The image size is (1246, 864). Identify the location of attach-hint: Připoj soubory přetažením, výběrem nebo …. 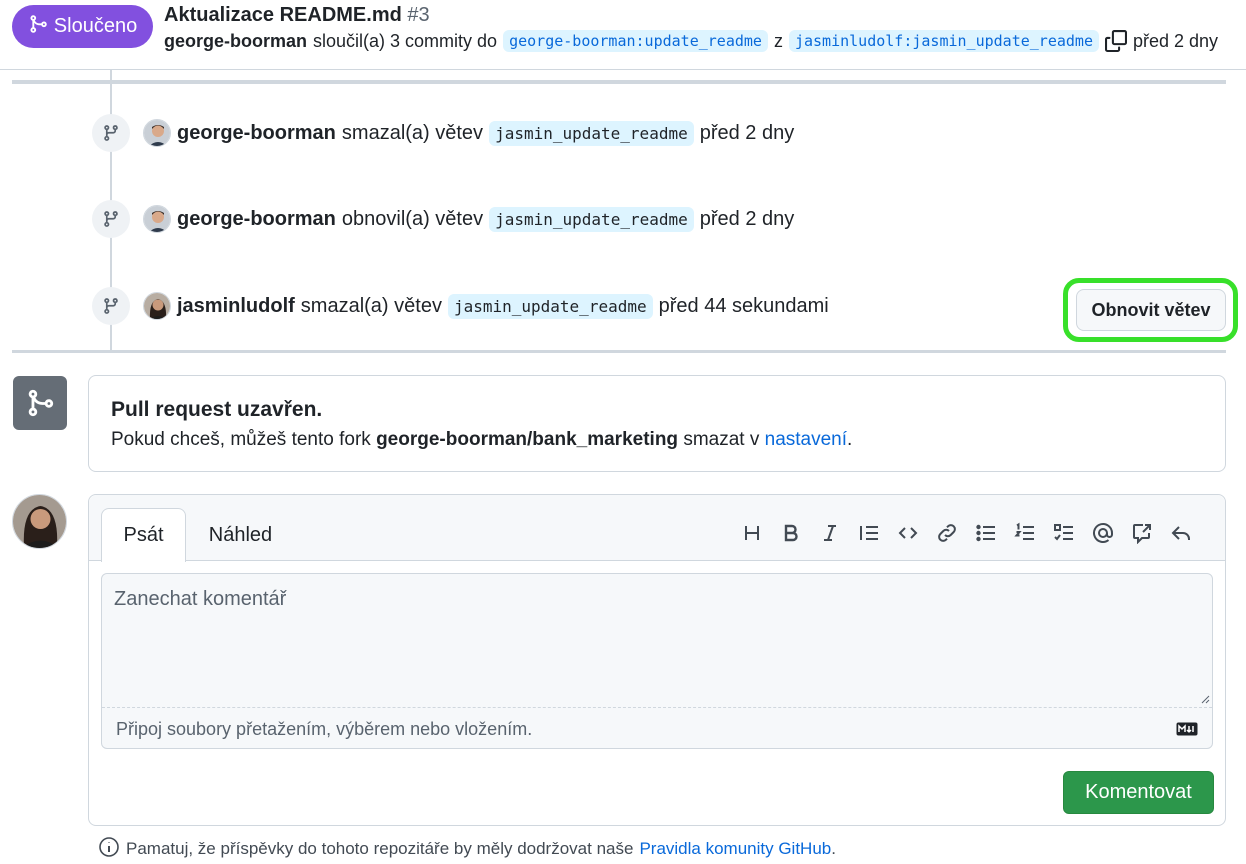
(324, 728).